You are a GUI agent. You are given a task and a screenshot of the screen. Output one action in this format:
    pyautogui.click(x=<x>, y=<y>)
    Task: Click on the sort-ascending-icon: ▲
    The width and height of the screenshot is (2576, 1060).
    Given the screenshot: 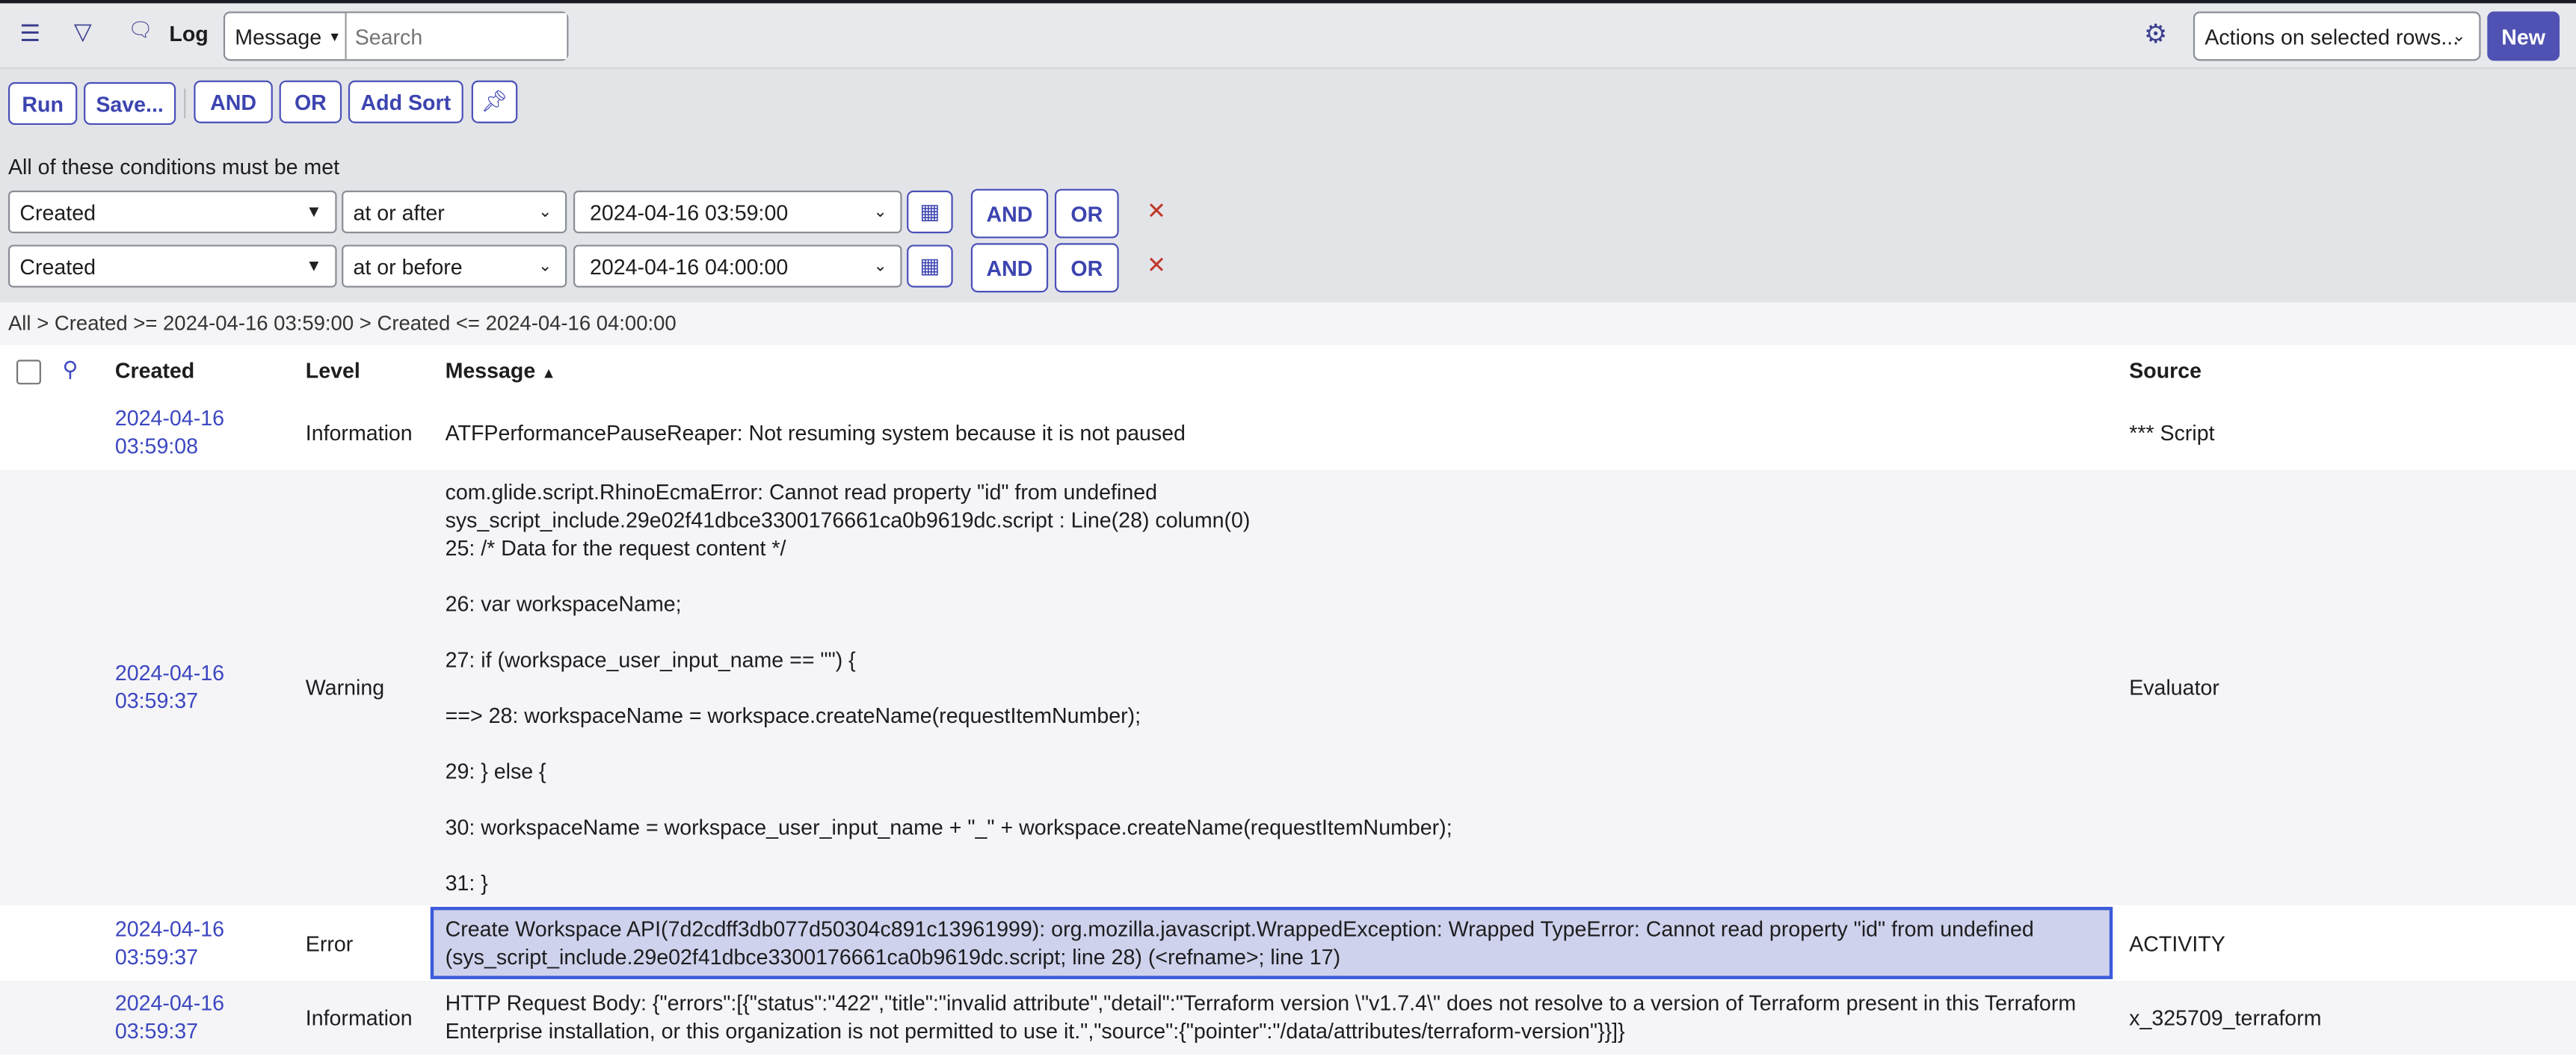 What is the action you would take?
    pyautogui.click(x=548, y=372)
    